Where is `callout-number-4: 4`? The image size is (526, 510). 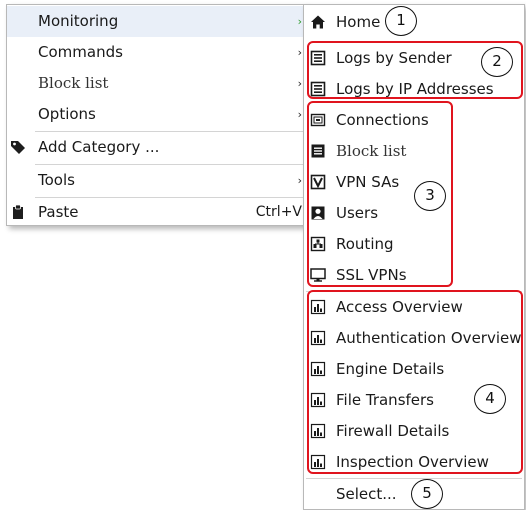
callout-number-4: 4 is located at coordinates (490, 399).